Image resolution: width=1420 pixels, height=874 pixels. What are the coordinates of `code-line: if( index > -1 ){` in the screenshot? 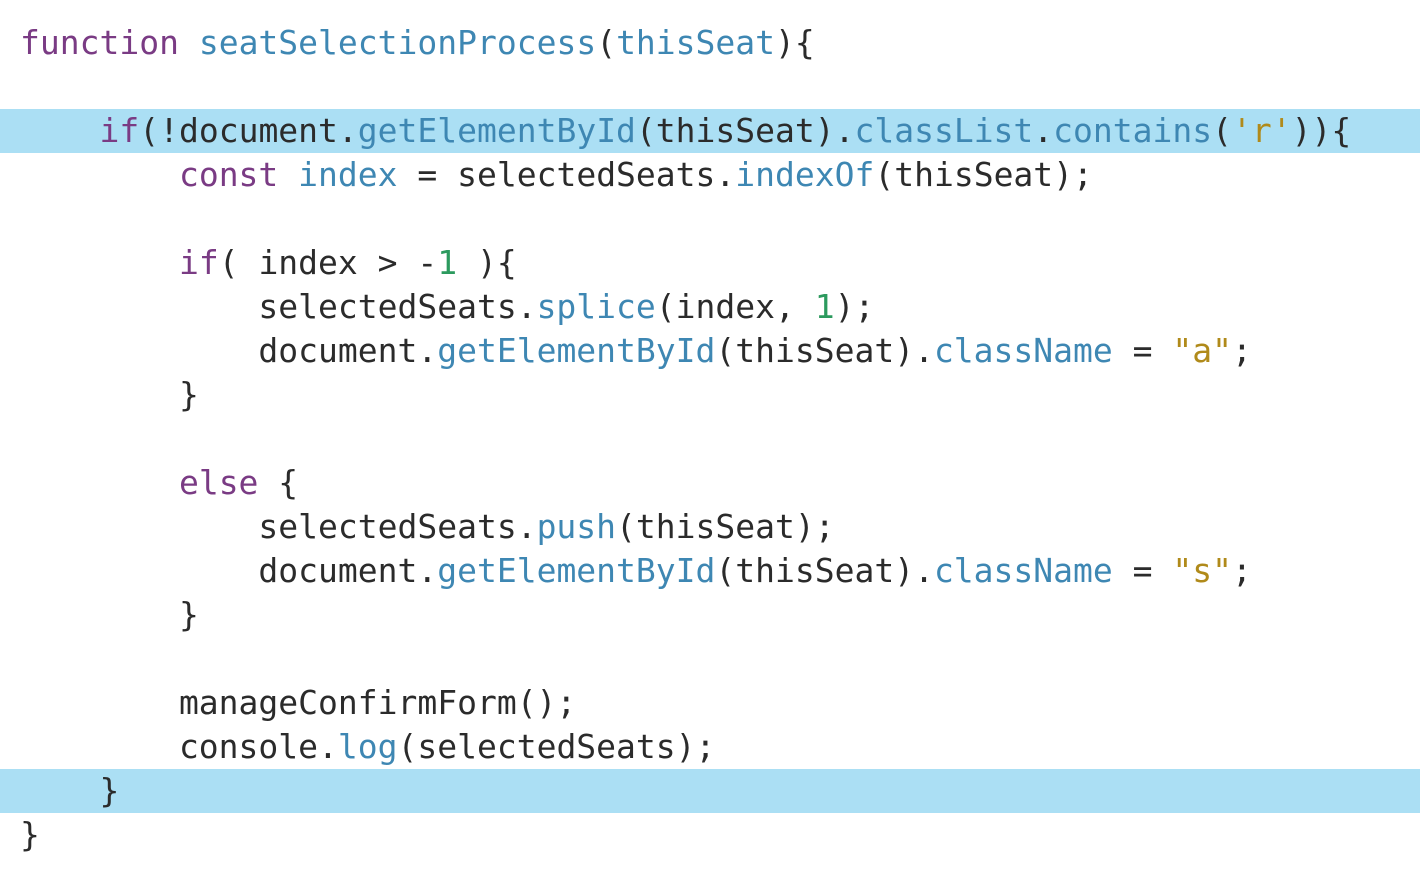 It's located at (710, 263).